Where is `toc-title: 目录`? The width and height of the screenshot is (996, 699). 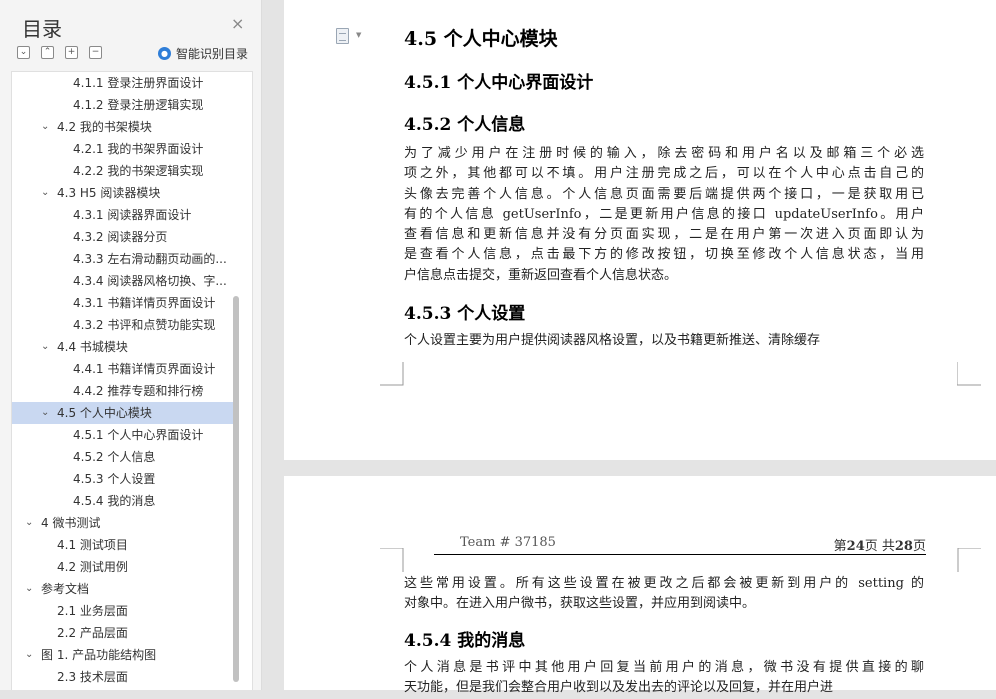
toc-title: 目录 is located at coordinates (42, 29).